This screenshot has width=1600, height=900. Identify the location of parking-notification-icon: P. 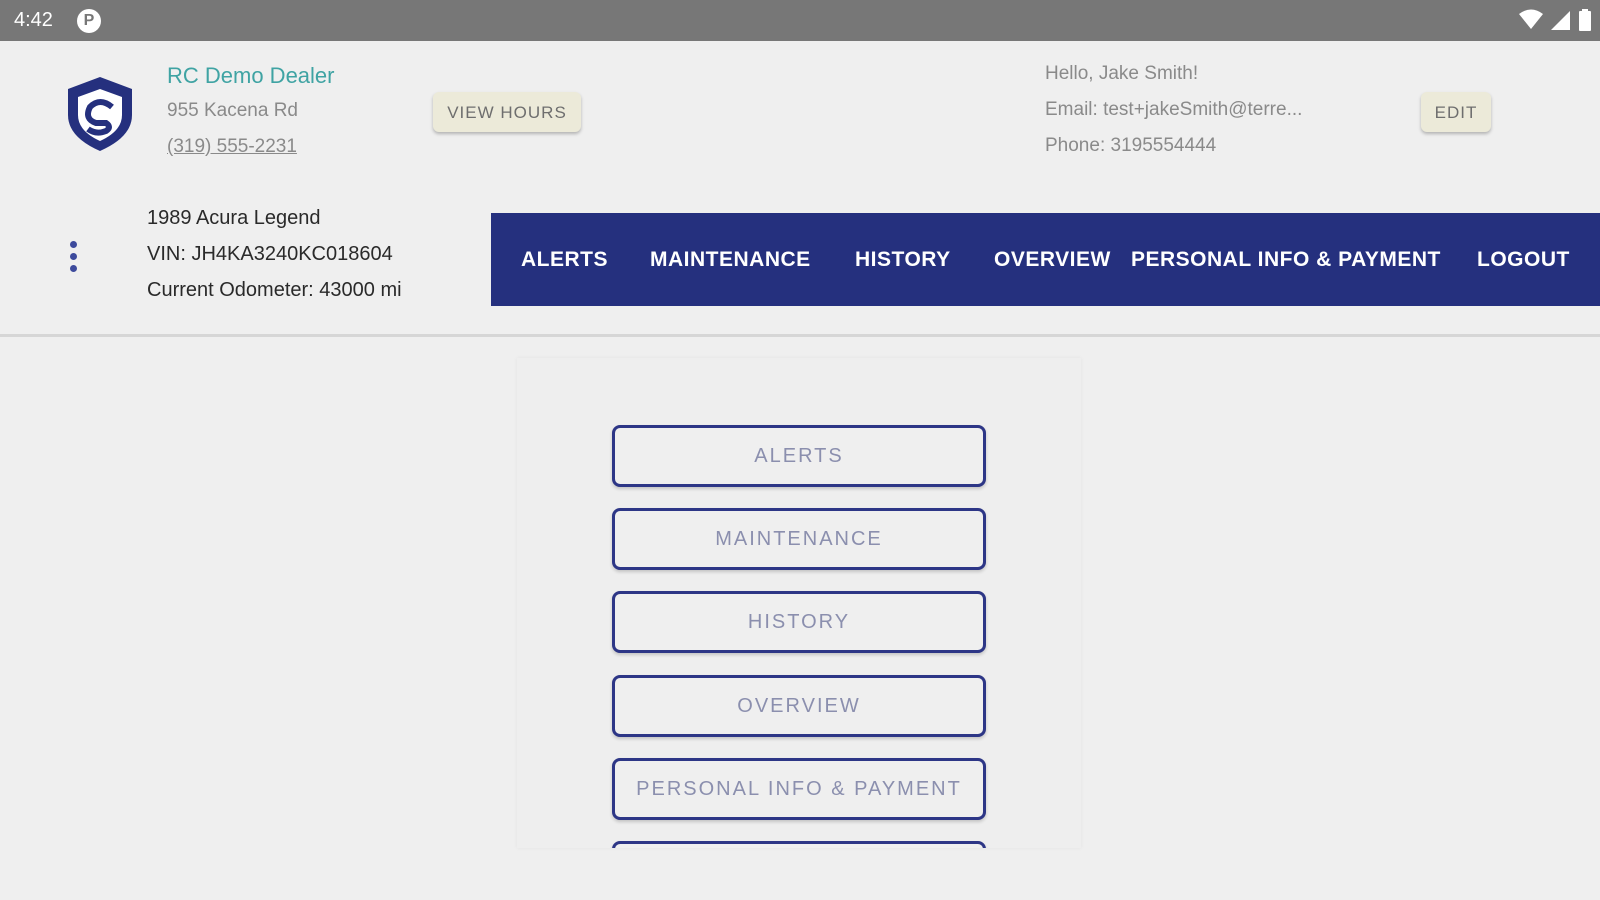
(89, 21).